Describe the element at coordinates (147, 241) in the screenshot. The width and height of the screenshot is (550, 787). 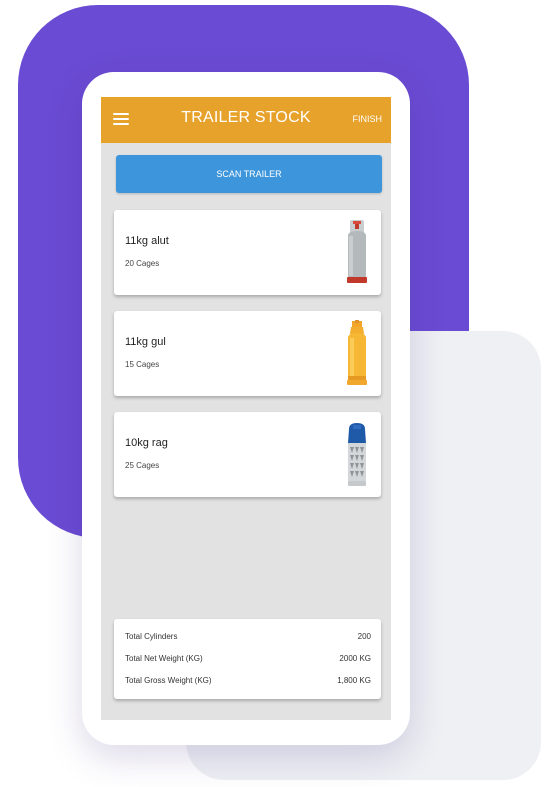
I see `stock-item-name: 11kg alut` at that location.